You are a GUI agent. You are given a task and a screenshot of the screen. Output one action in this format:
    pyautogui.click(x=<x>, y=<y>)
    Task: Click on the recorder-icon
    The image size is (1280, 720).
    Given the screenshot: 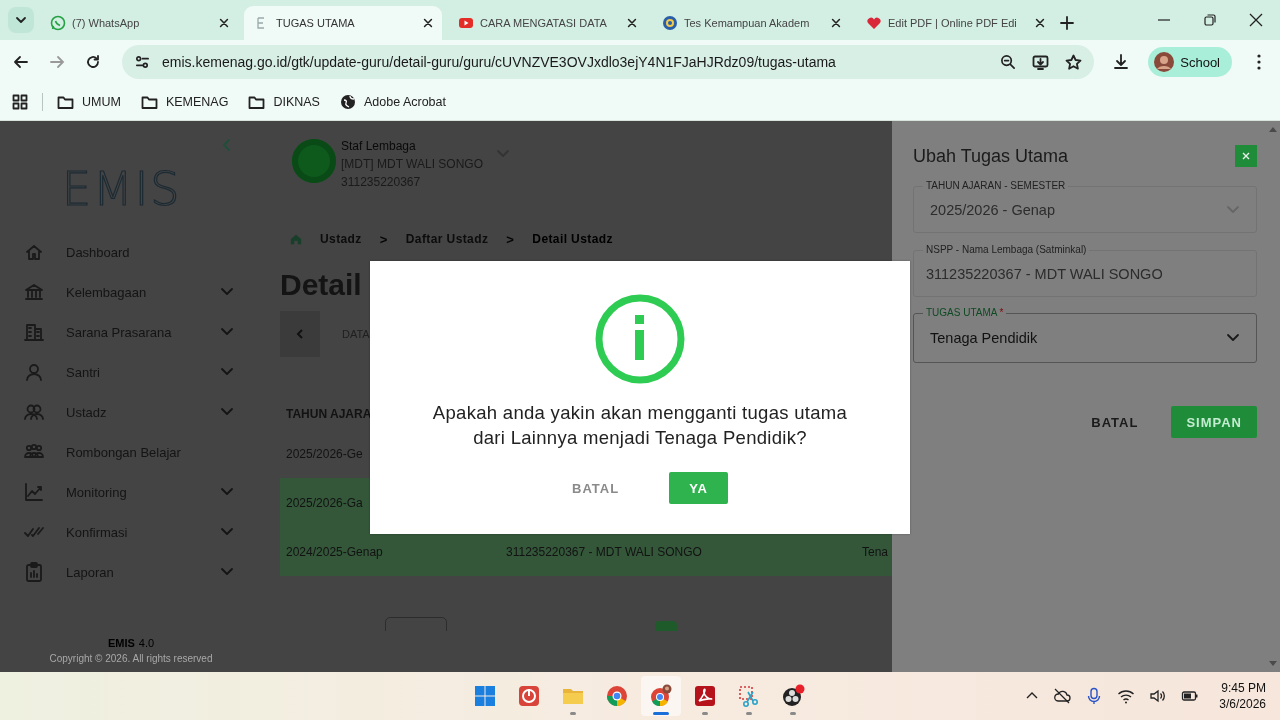 What is the action you would take?
    pyautogui.click(x=793, y=696)
    